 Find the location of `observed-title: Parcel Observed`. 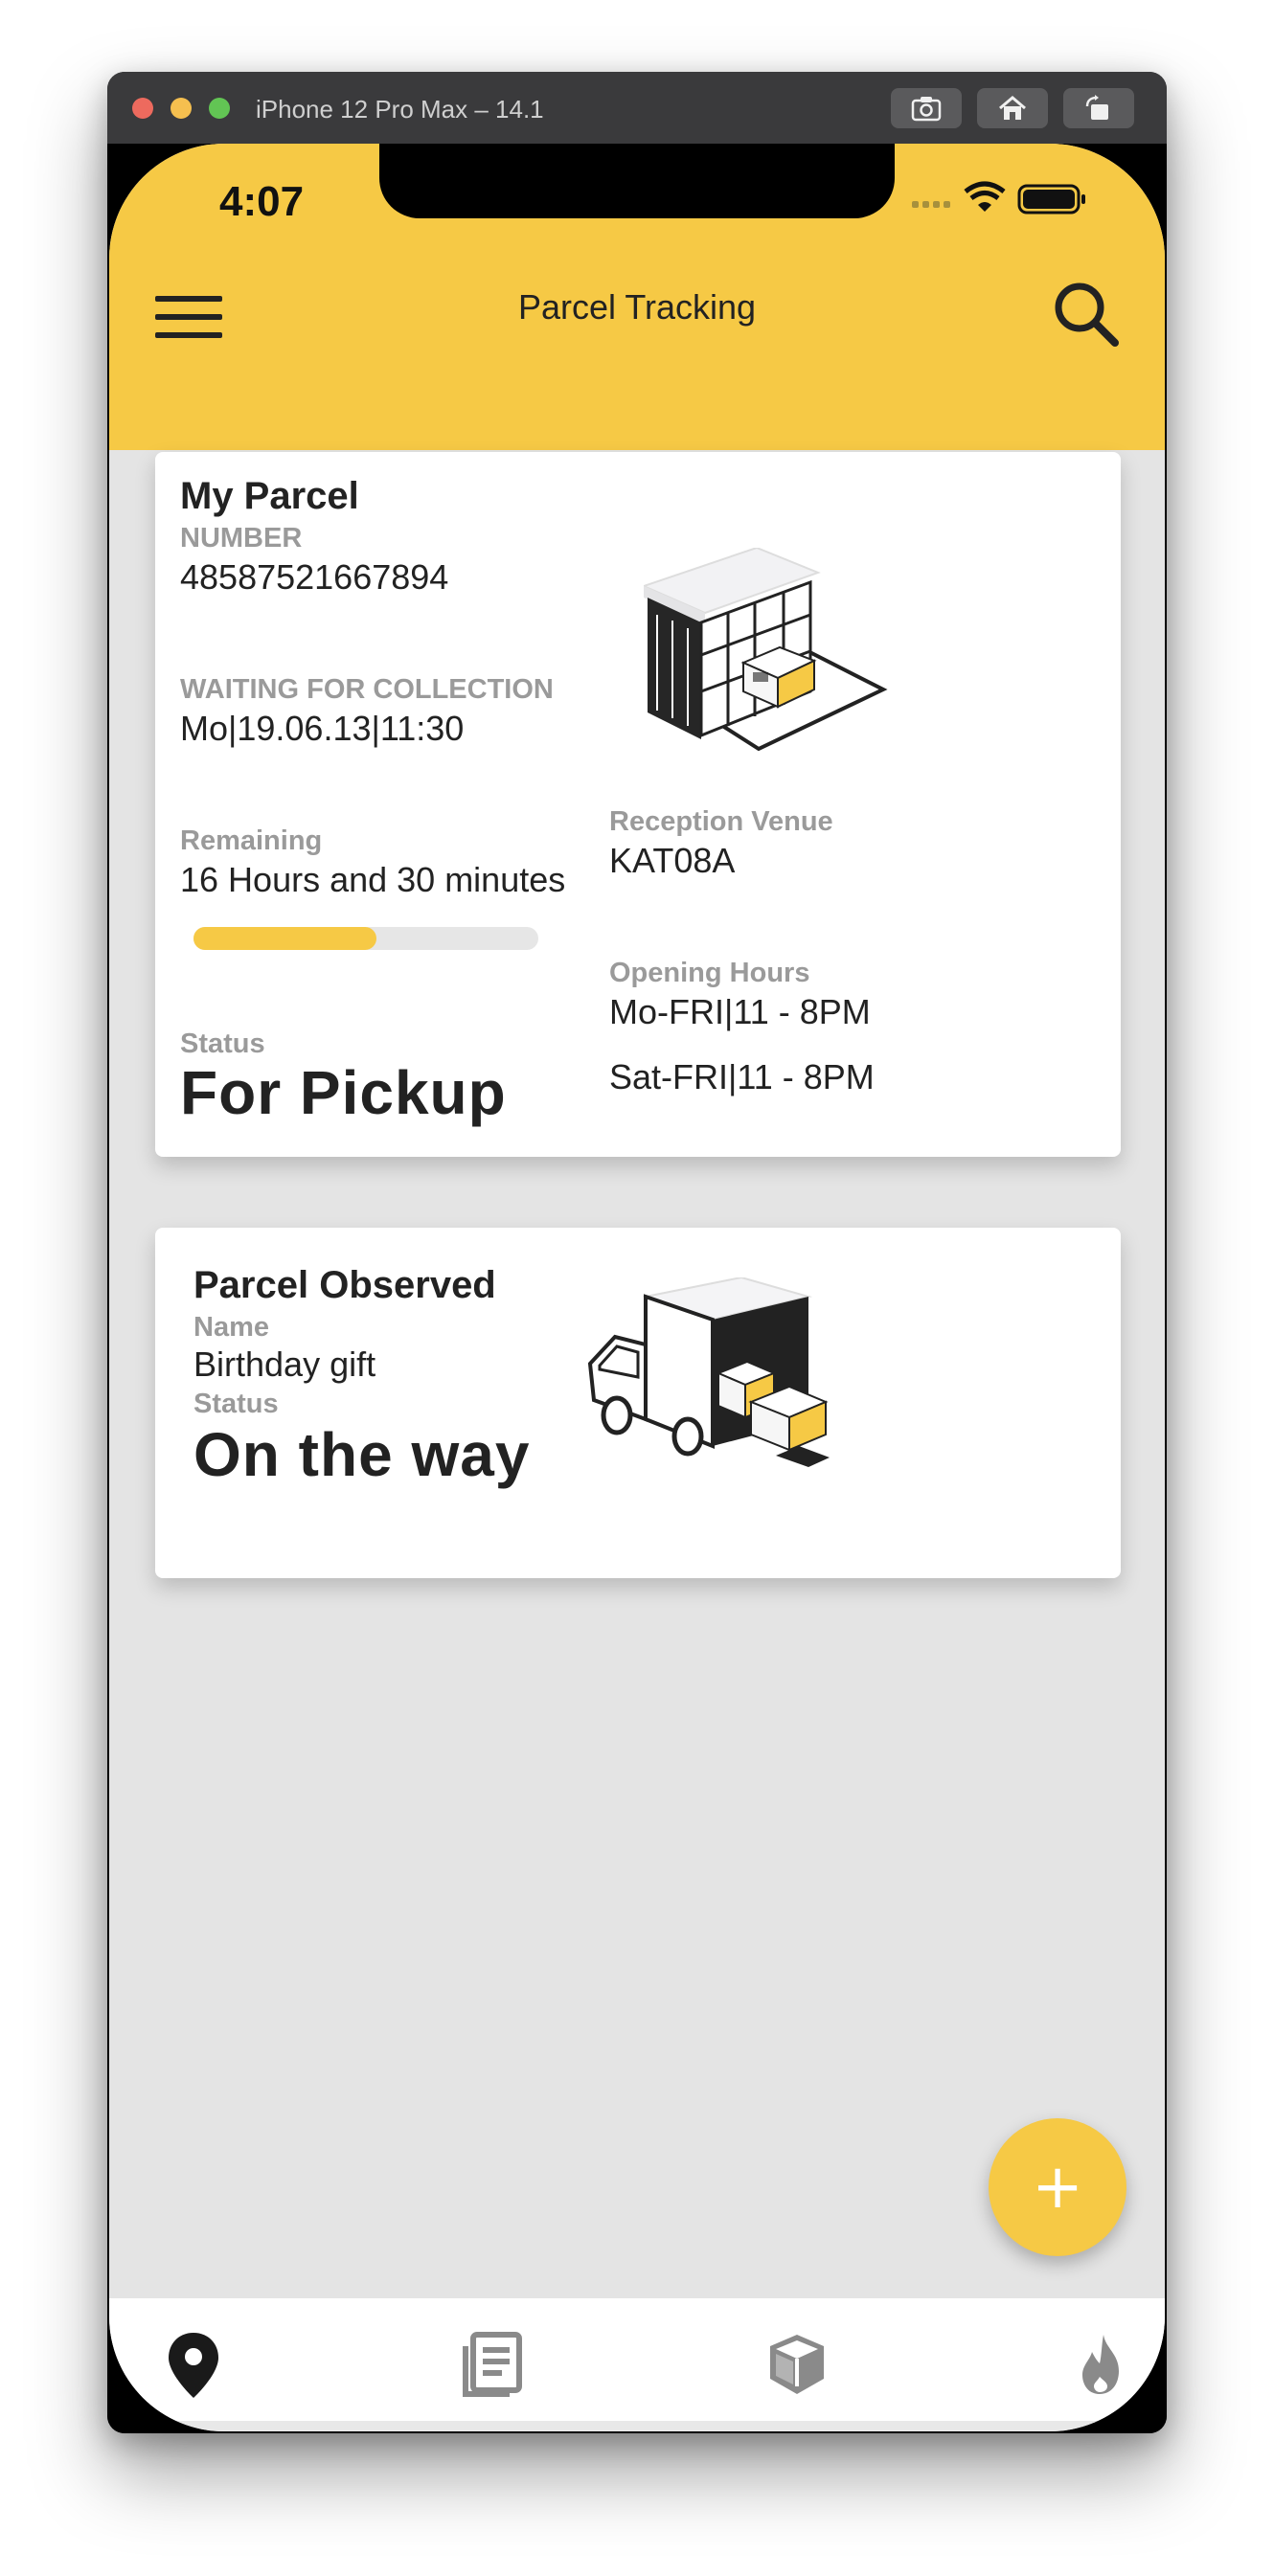

observed-title: Parcel Observed is located at coordinates (344, 1285).